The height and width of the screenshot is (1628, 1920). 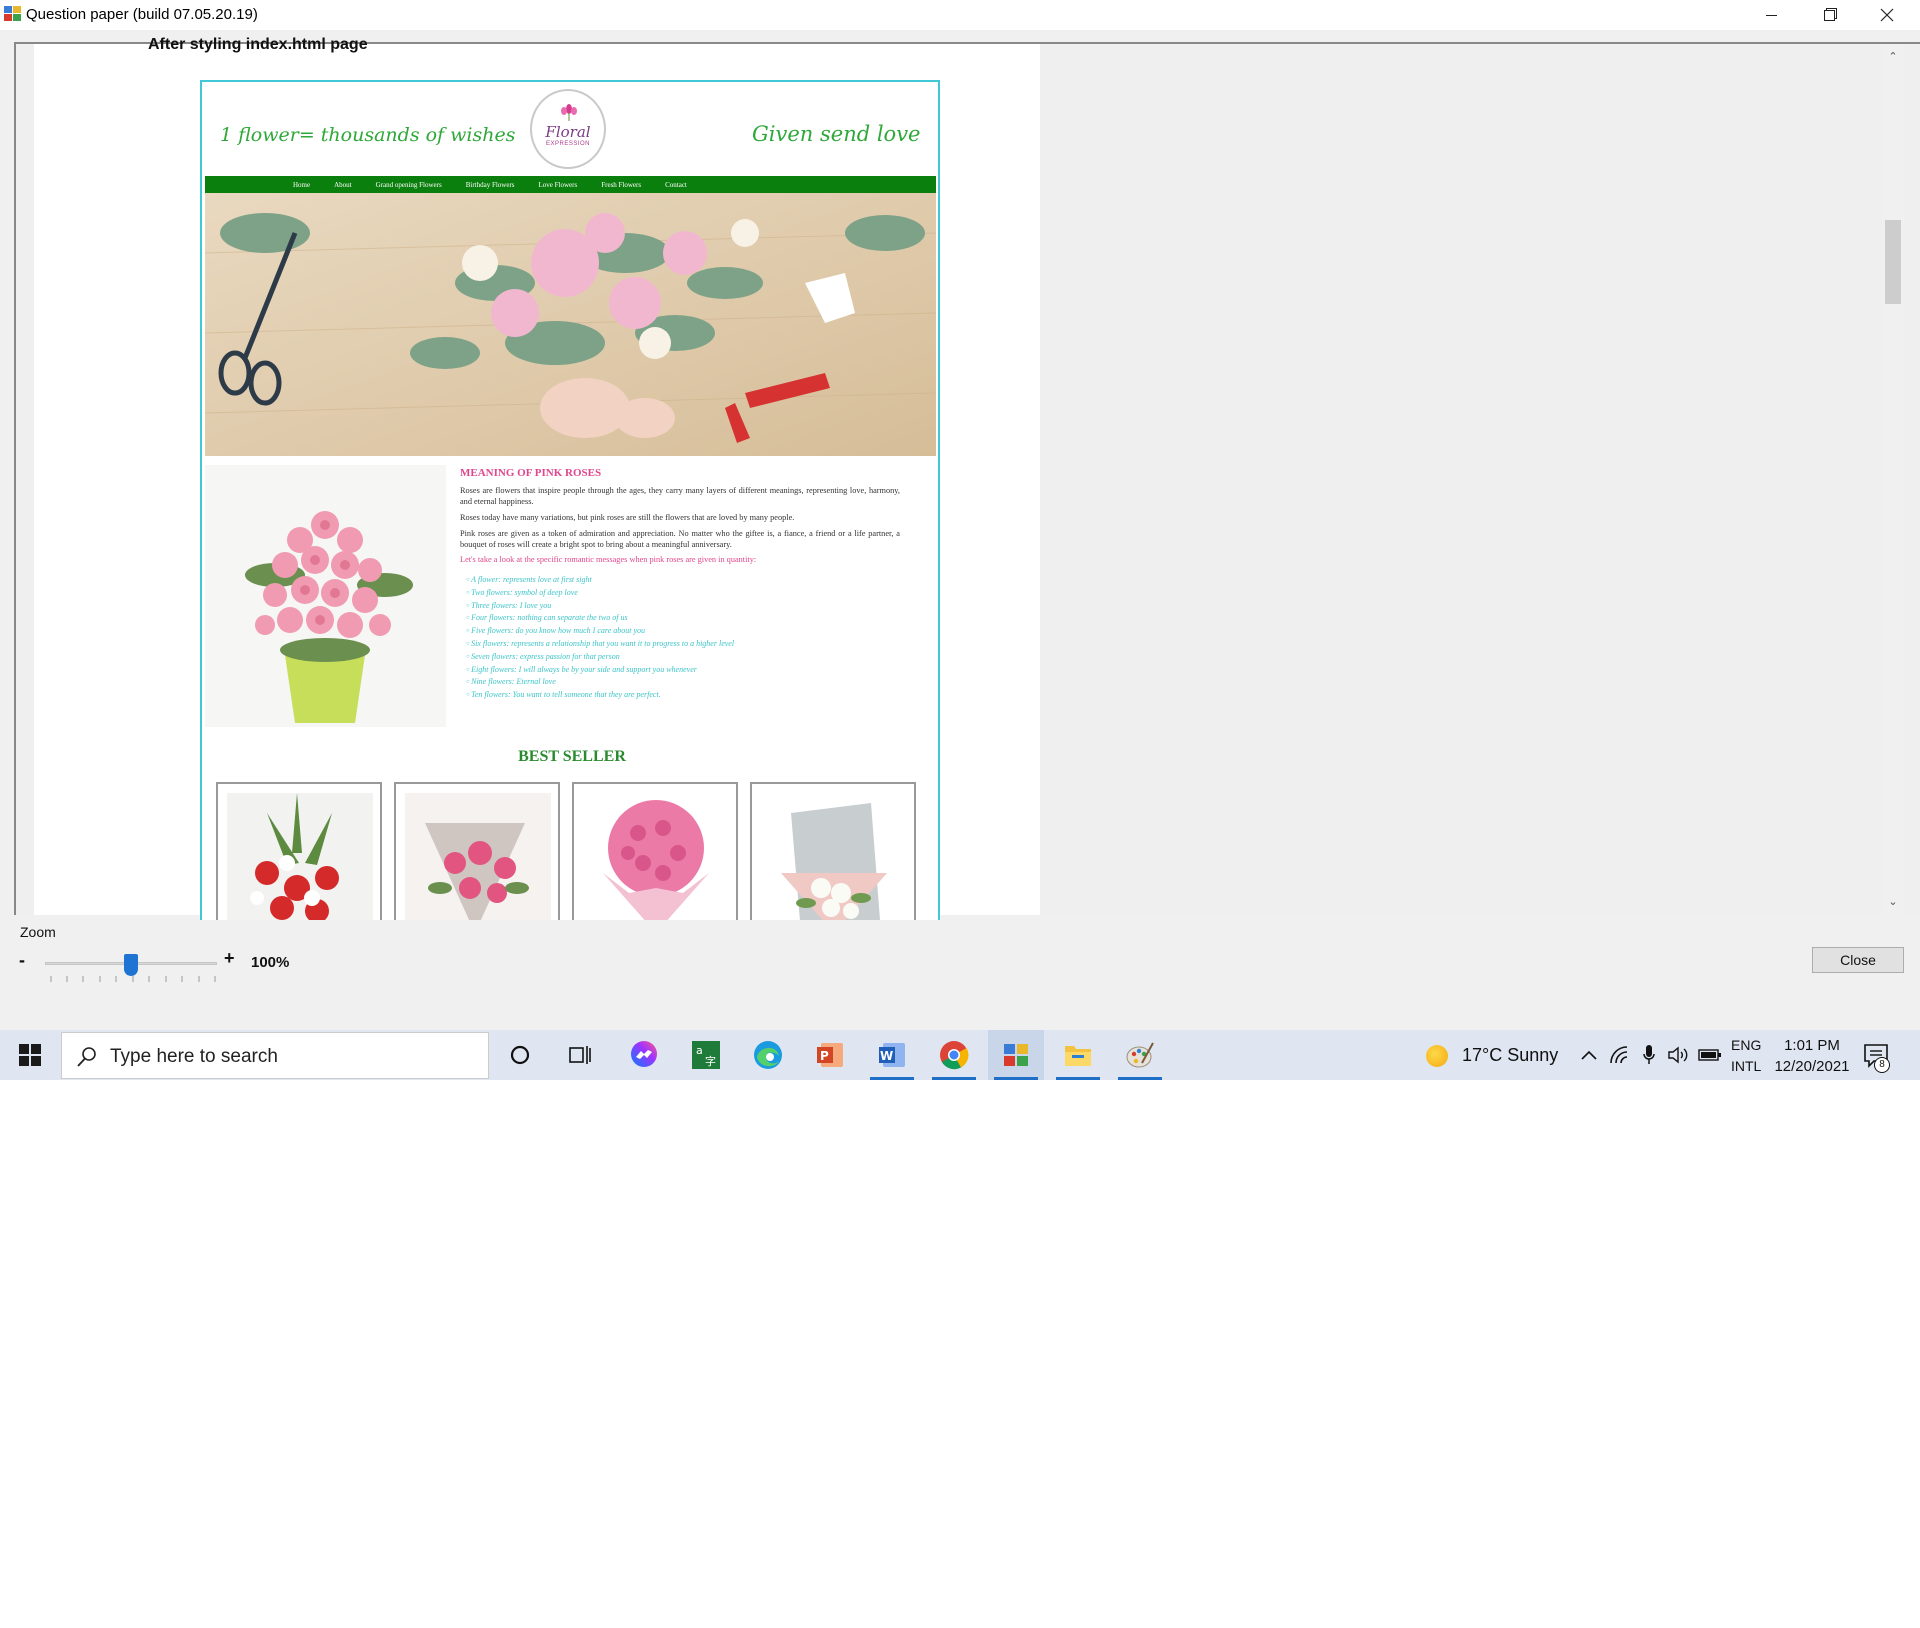 What do you see at coordinates (368, 135) in the screenshot?
I see `slogan-left: 1 flower= thousands of wishes` at bounding box center [368, 135].